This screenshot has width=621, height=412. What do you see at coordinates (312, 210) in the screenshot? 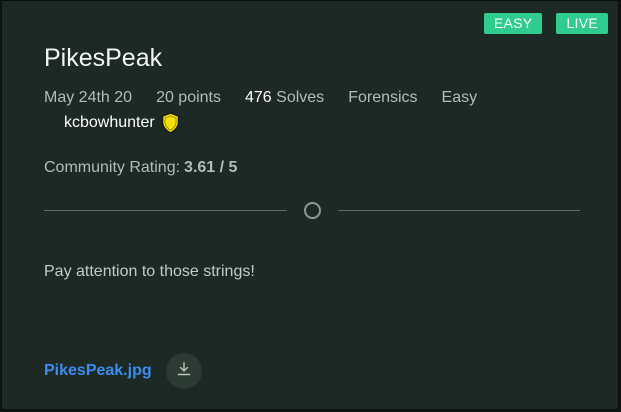
I see `loading-circle-icon` at bounding box center [312, 210].